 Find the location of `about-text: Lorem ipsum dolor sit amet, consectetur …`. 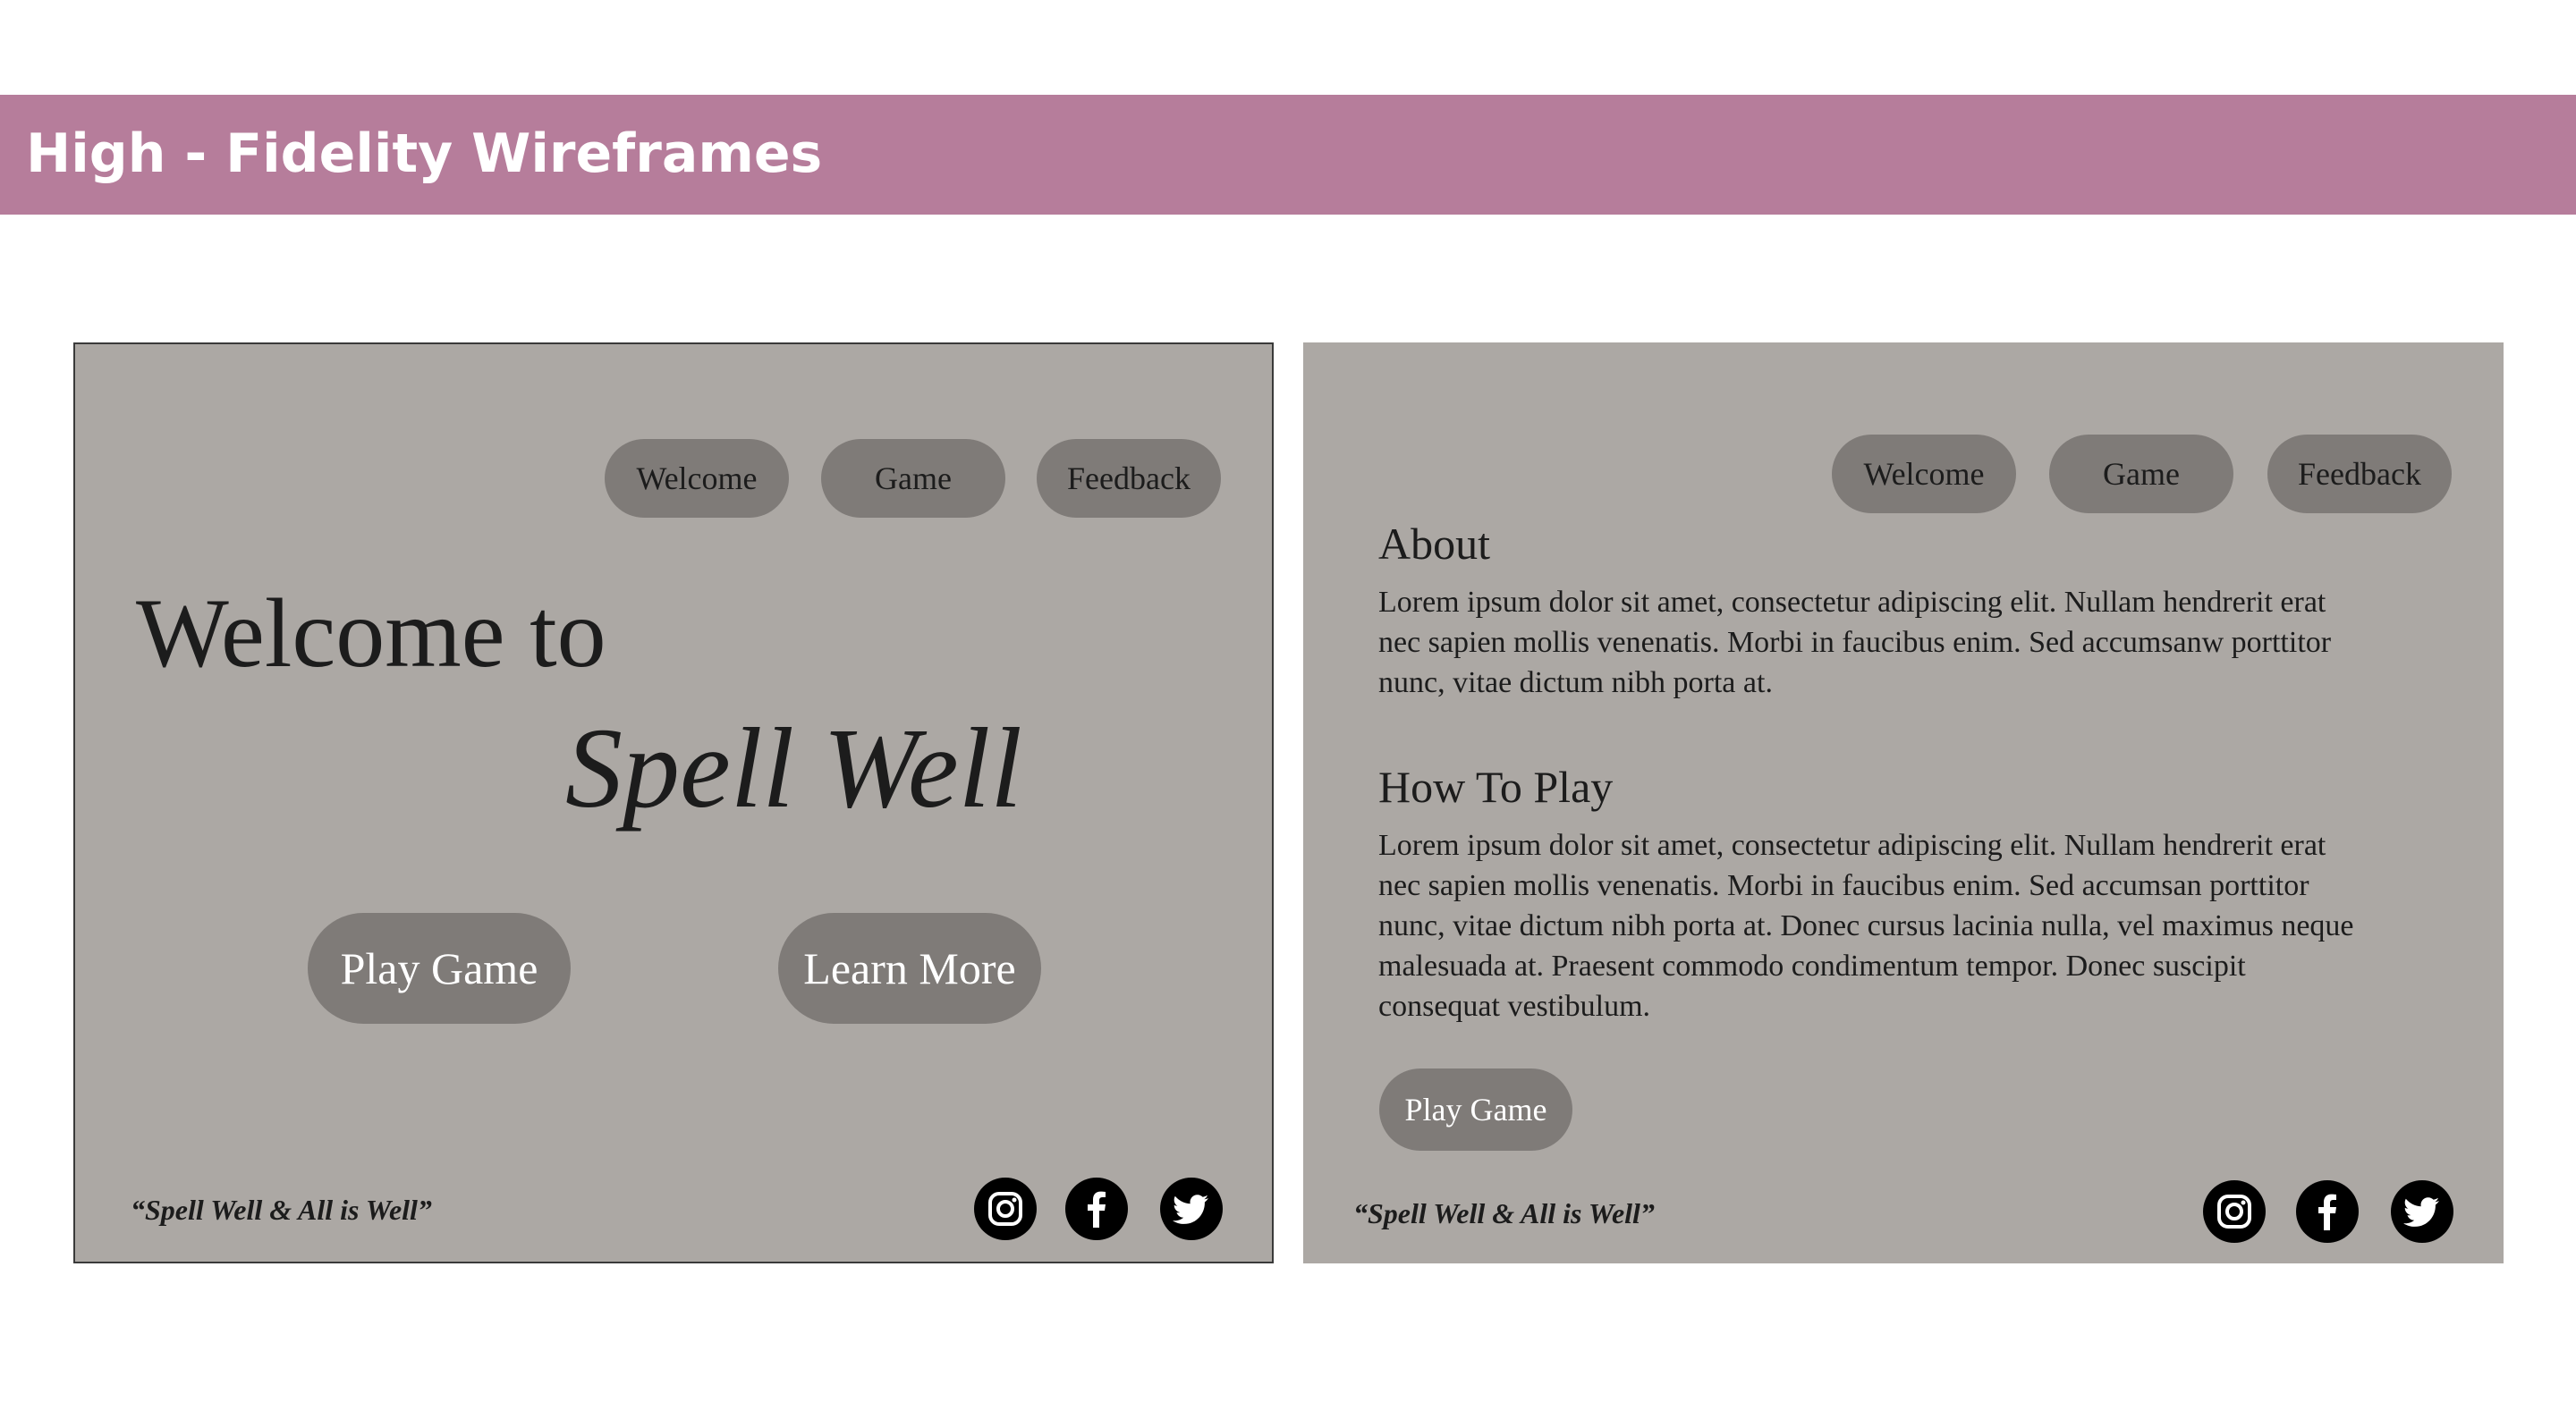

about-text: Lorem ipsum dolor sit amet, consectetur … is located at coordinates (1855, 642).